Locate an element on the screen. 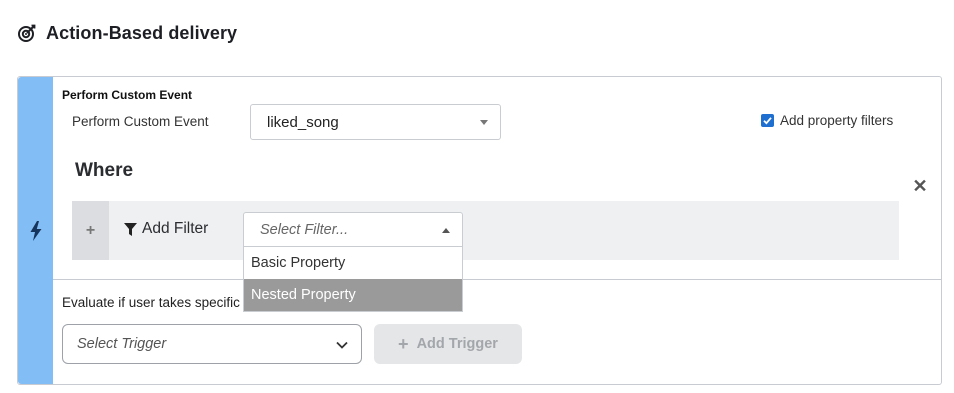 The height and width of the screenshot is (393, 954). checkmark-icon is located at coordinates (767, 121).